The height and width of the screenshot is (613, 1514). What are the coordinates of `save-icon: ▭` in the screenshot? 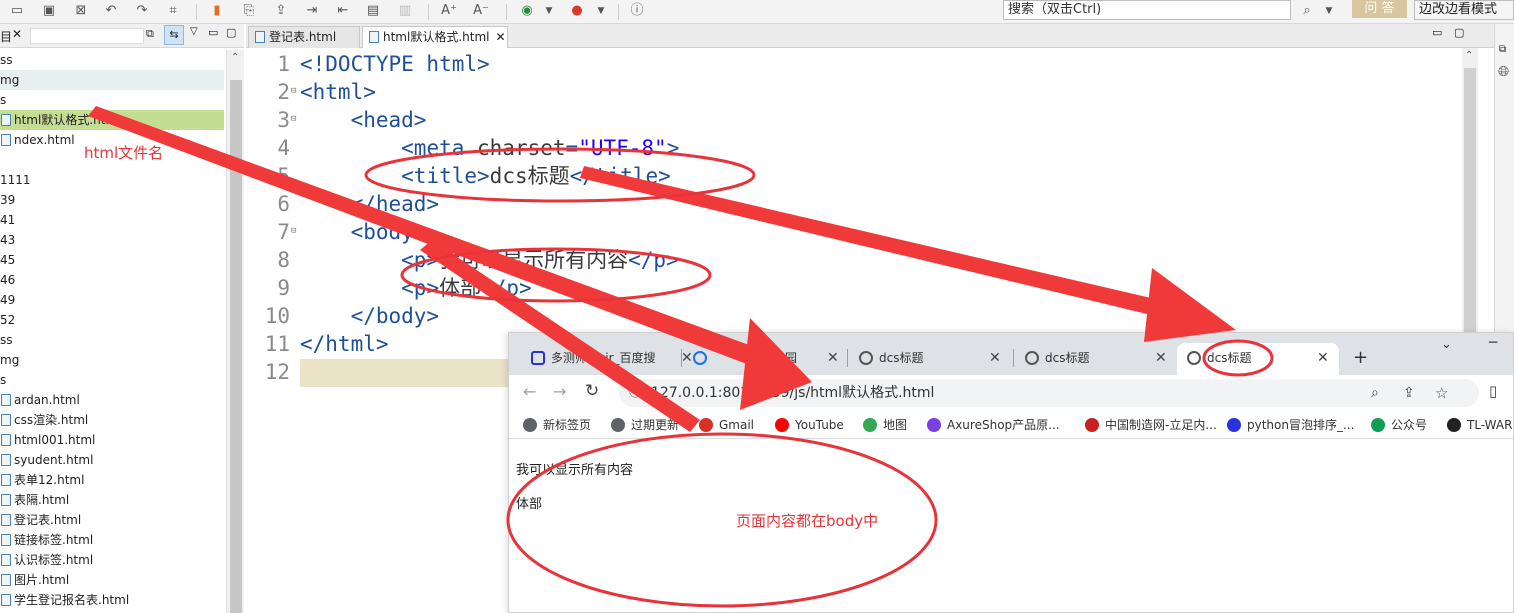 It's located at (17, 11).